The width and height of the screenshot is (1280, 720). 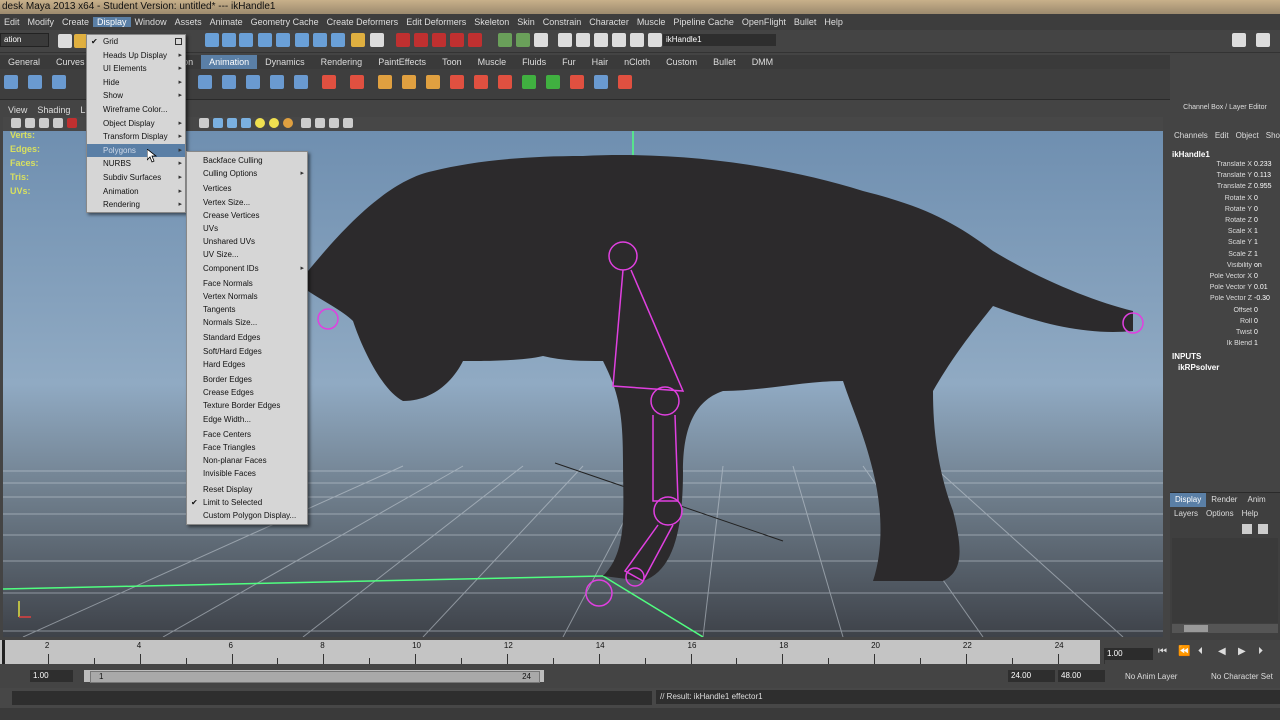 I want to click on shelf-tab-dmm: DMM, so click(x=763, y=62).